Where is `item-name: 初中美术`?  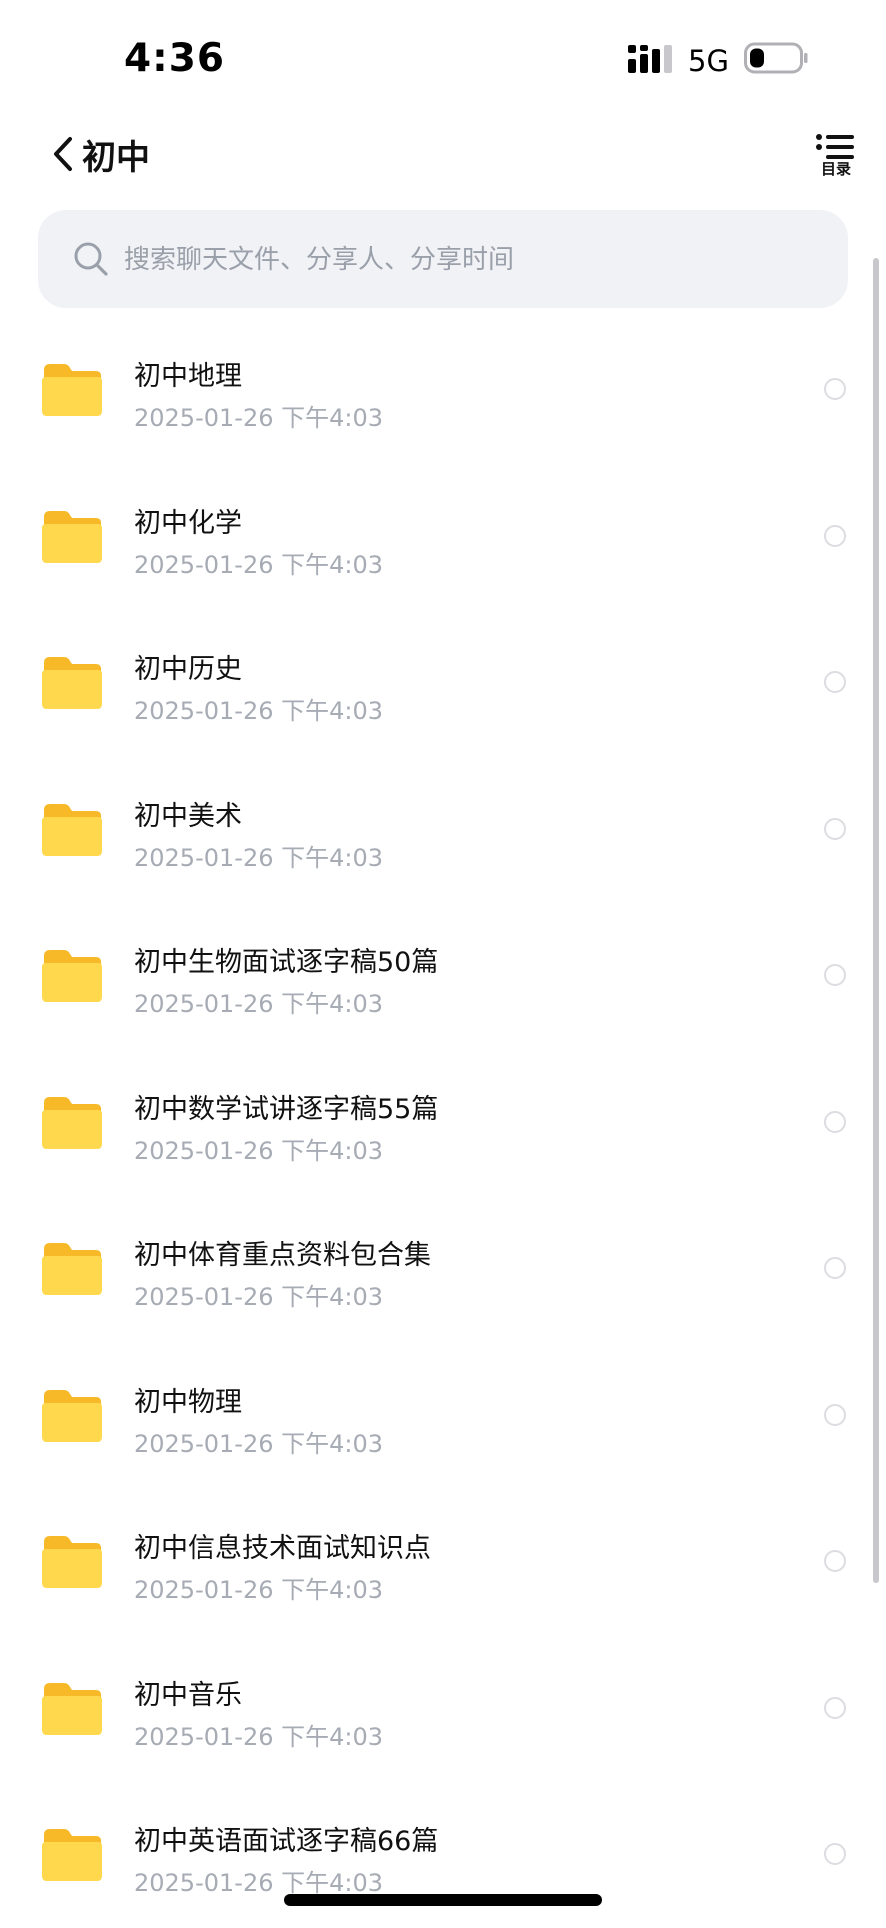 item-name: 初中美术 is located at coordinates (188, 816).